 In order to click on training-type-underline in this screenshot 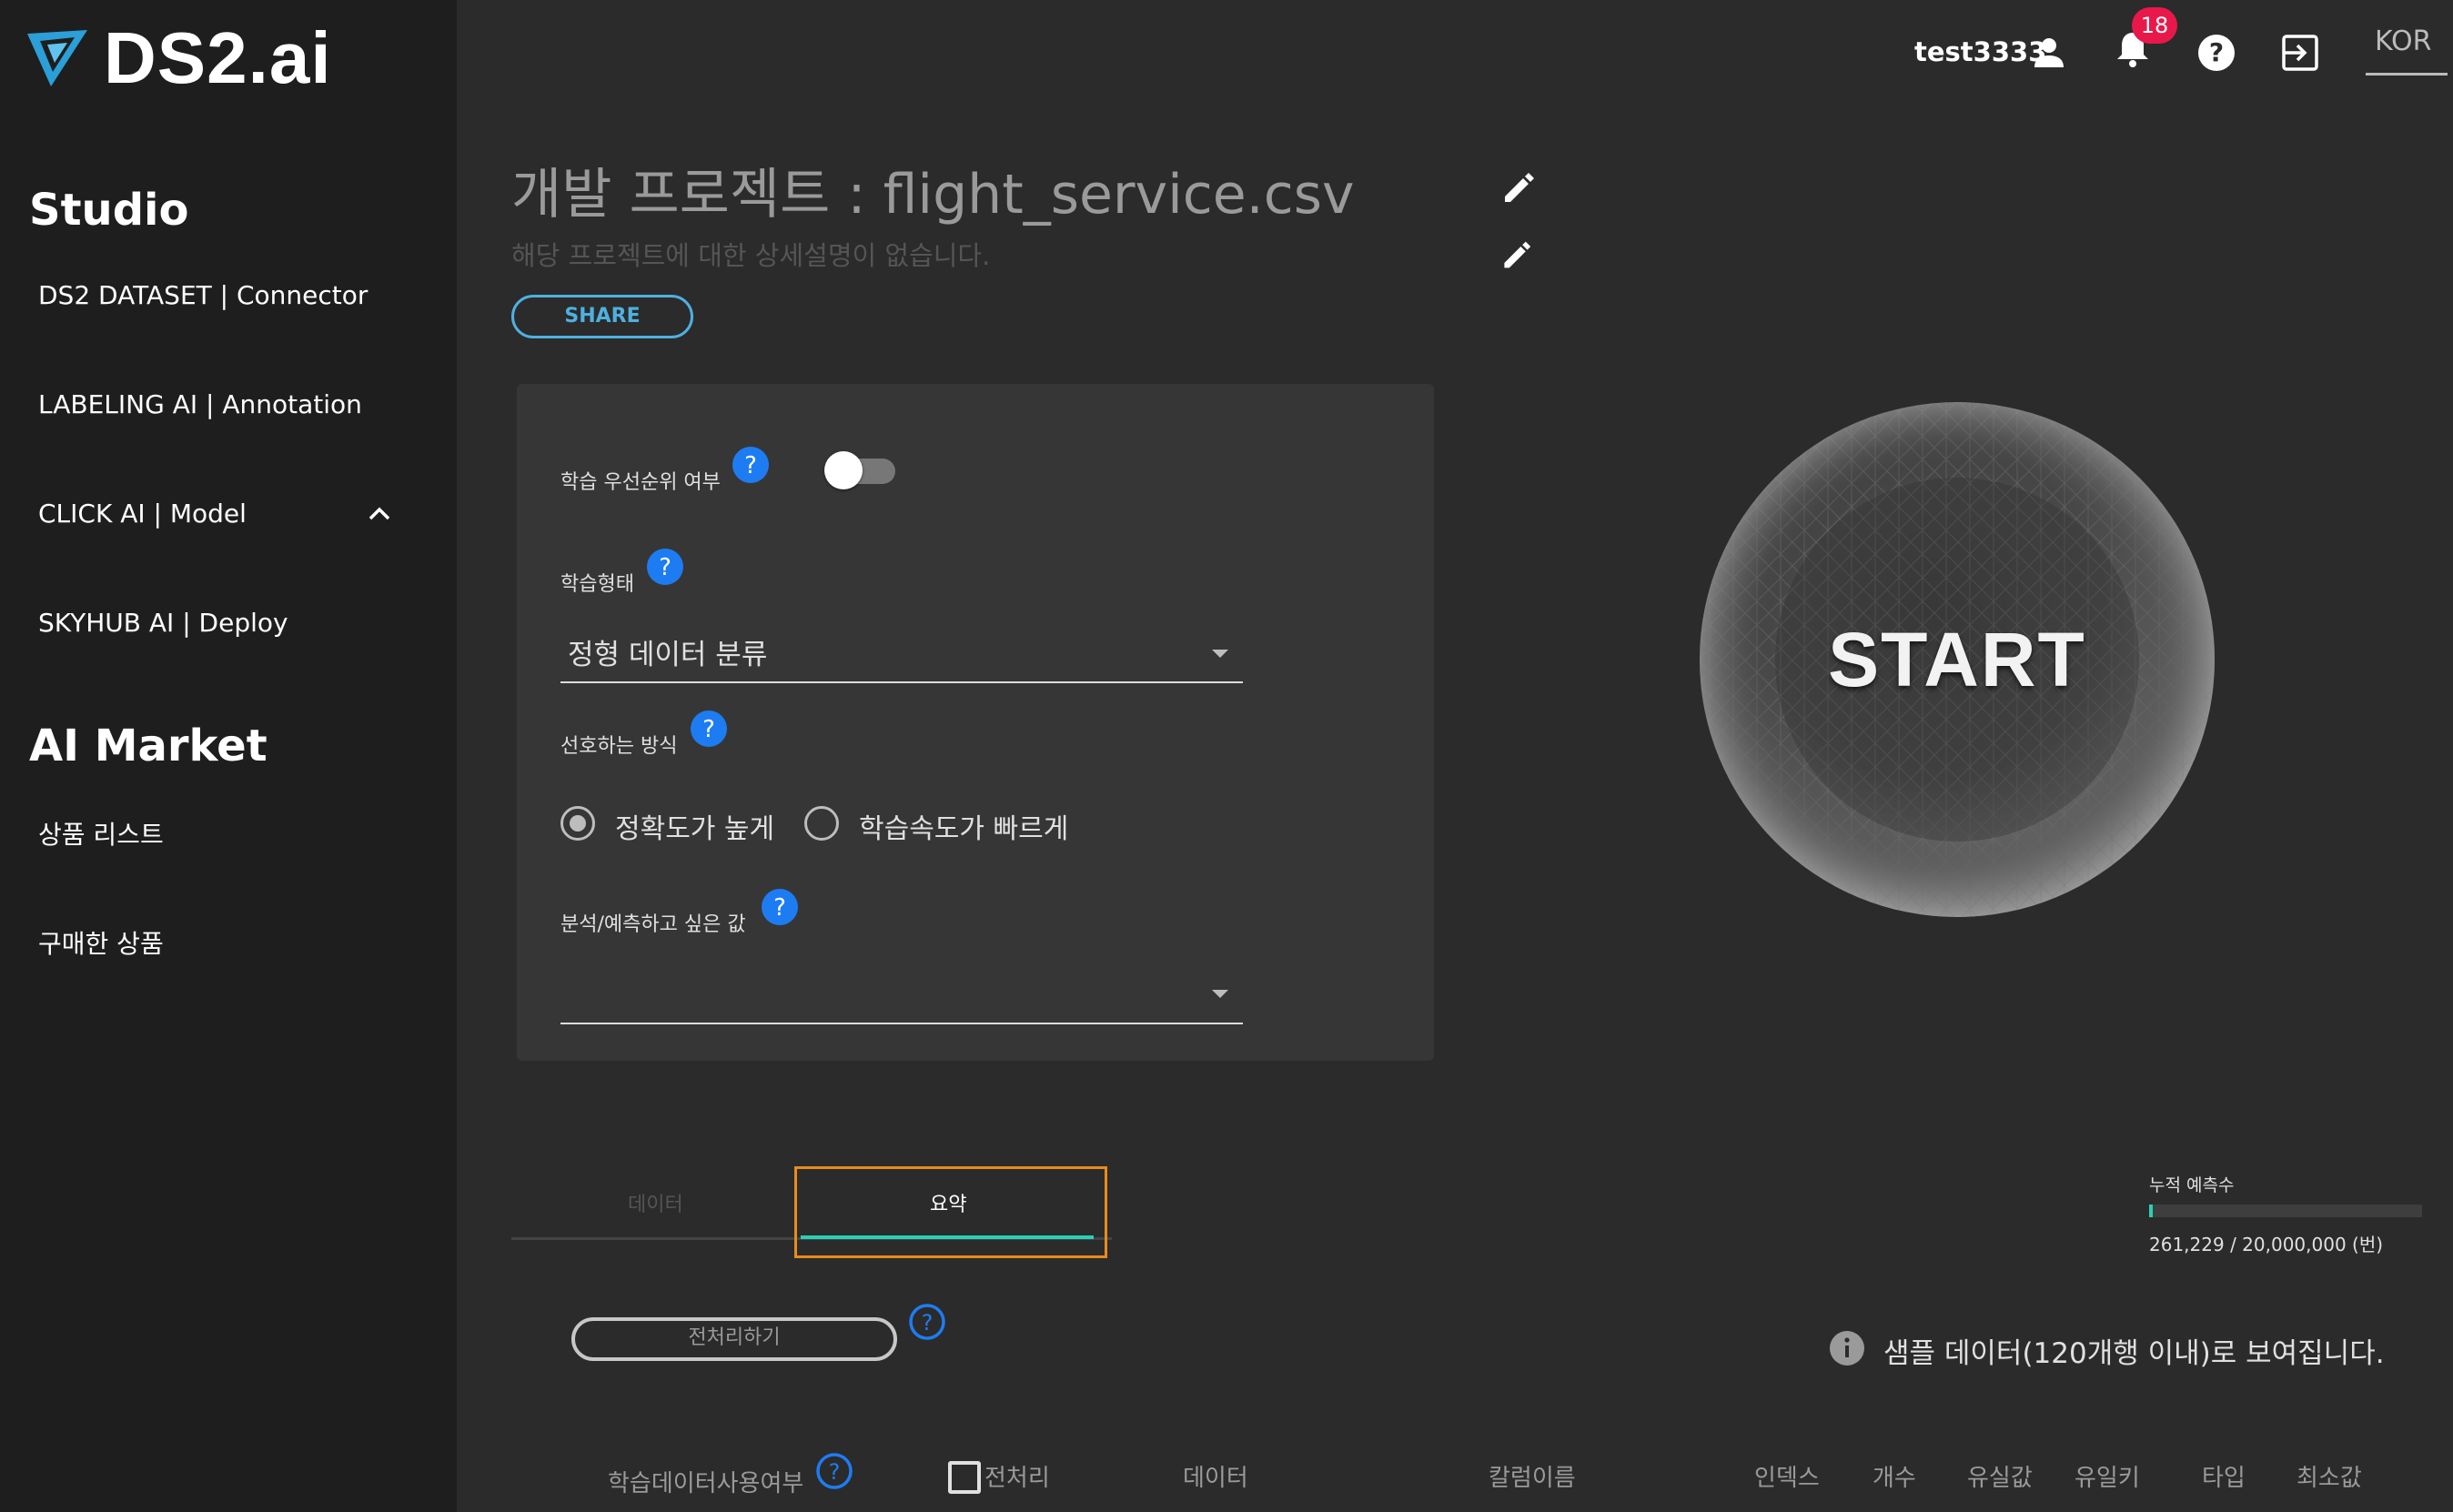, I will do `click(901, 682)`.